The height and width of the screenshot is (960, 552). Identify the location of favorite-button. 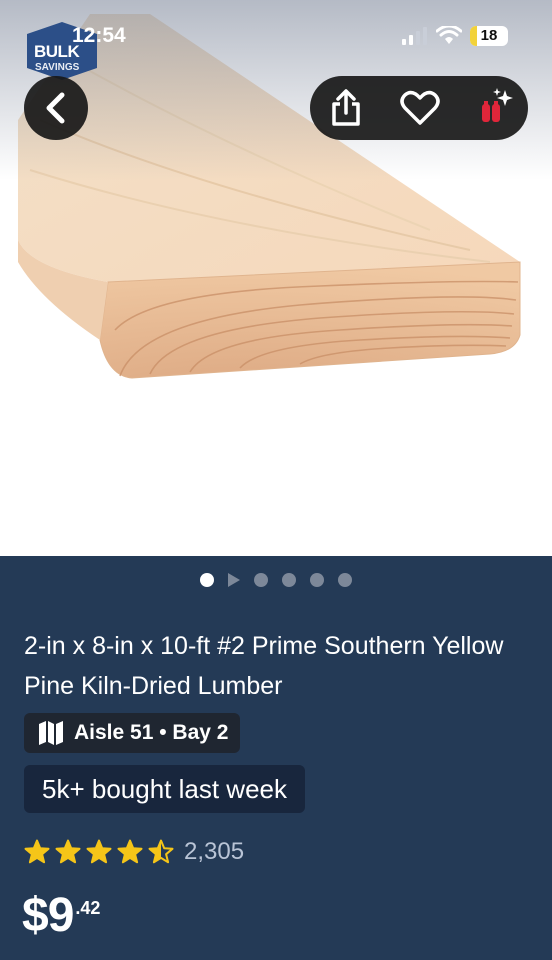
(420, 108).